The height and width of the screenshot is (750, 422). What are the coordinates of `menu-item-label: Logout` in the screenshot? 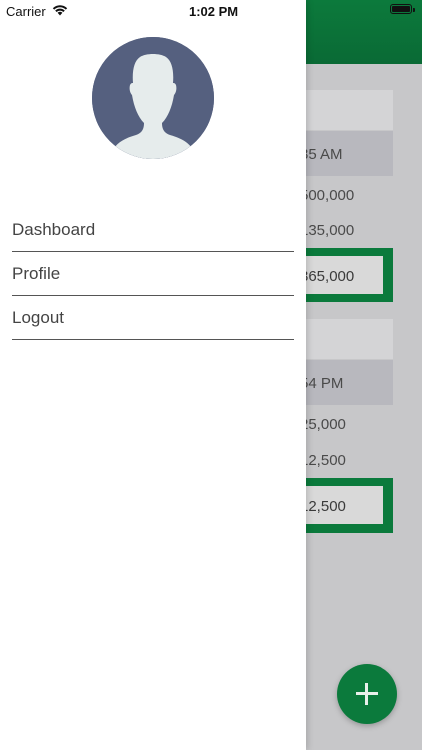 It's located at (38, 317).